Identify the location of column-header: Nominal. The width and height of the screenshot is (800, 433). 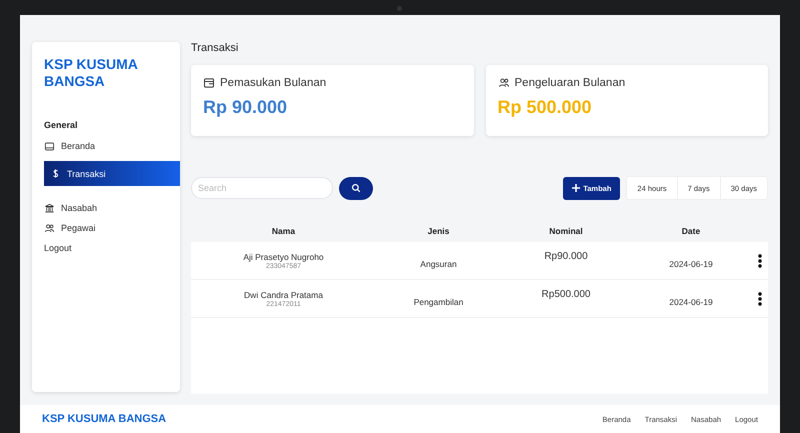
(566, 232).